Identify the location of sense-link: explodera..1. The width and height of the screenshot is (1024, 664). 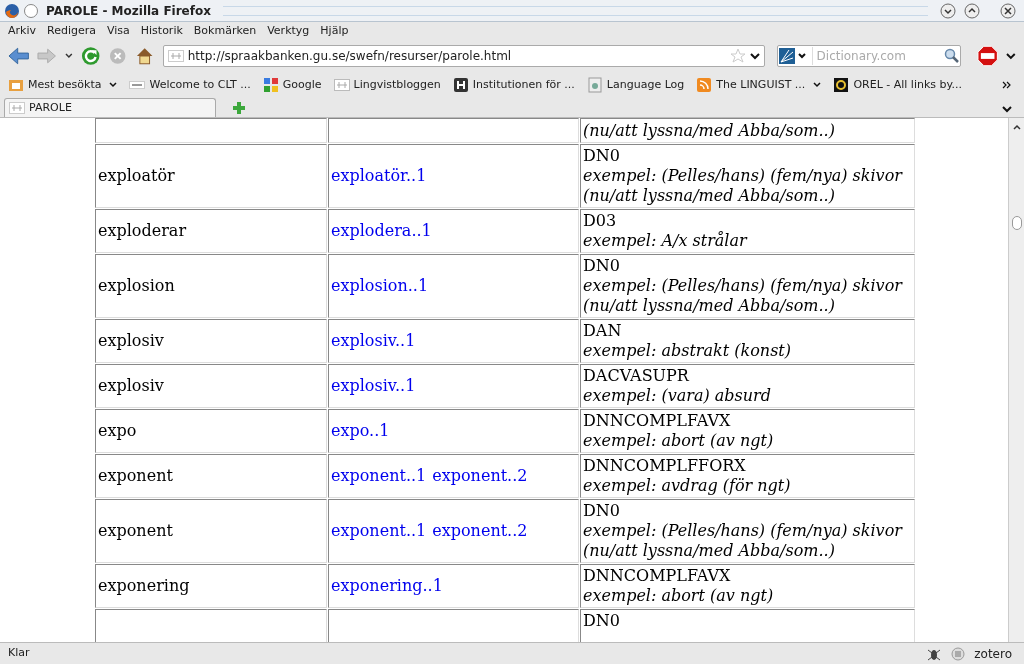
(381, 230).